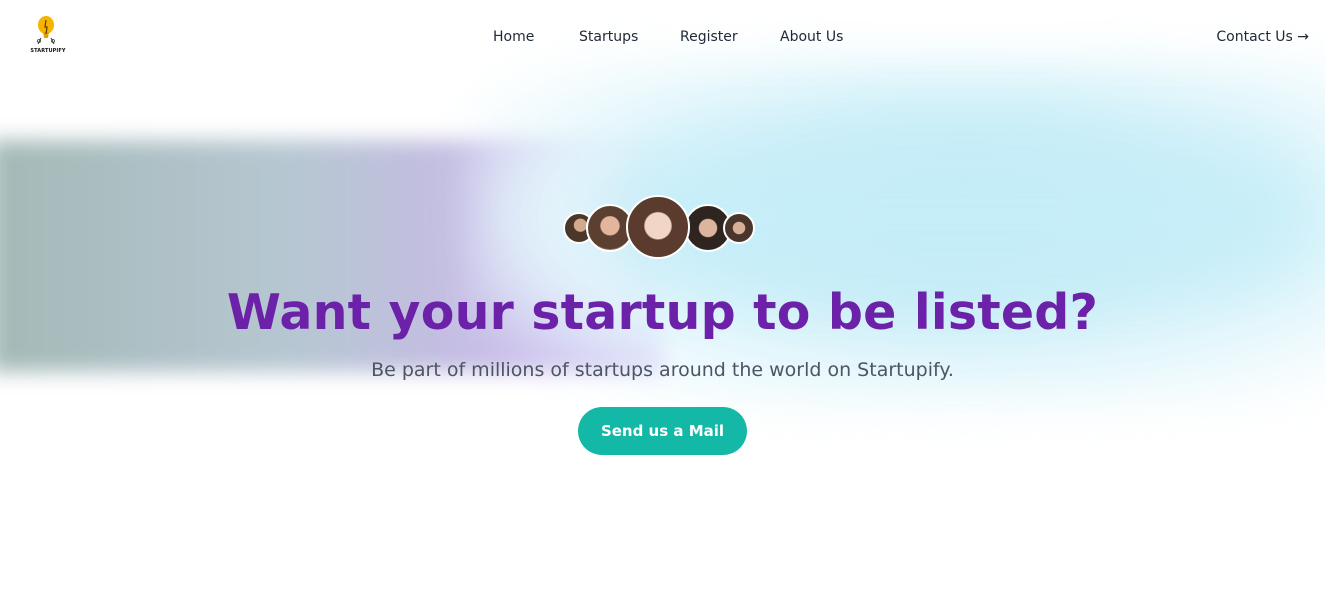 Image resolution: width=1325 pixels, height=600 pixels. I want to click on avatar-group, so click(662, 228).